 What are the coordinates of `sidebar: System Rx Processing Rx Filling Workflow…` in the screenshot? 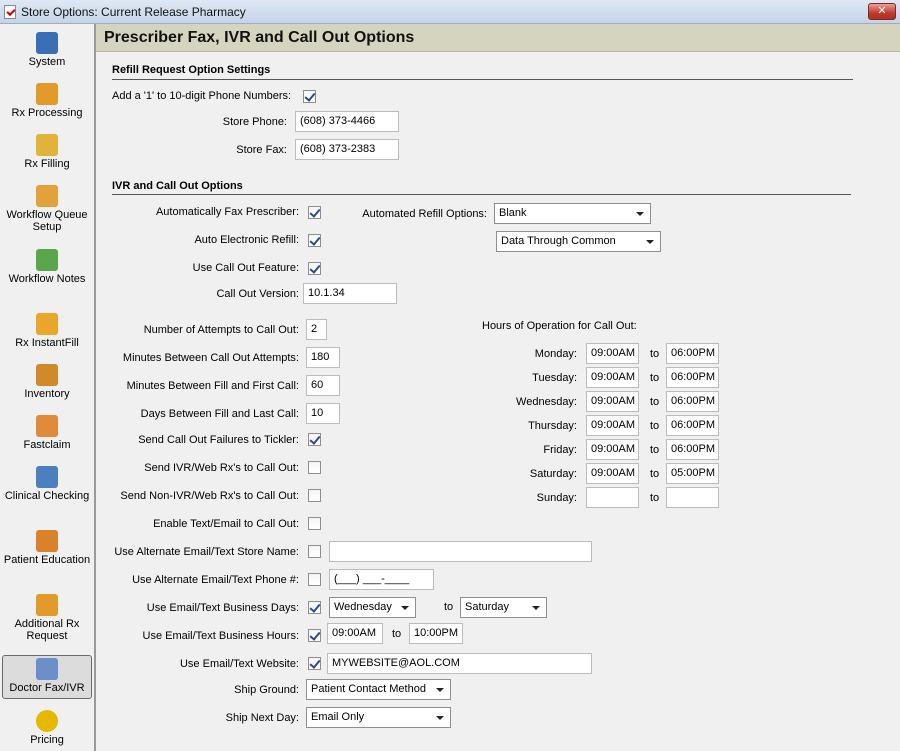 It's located at (48, 387).